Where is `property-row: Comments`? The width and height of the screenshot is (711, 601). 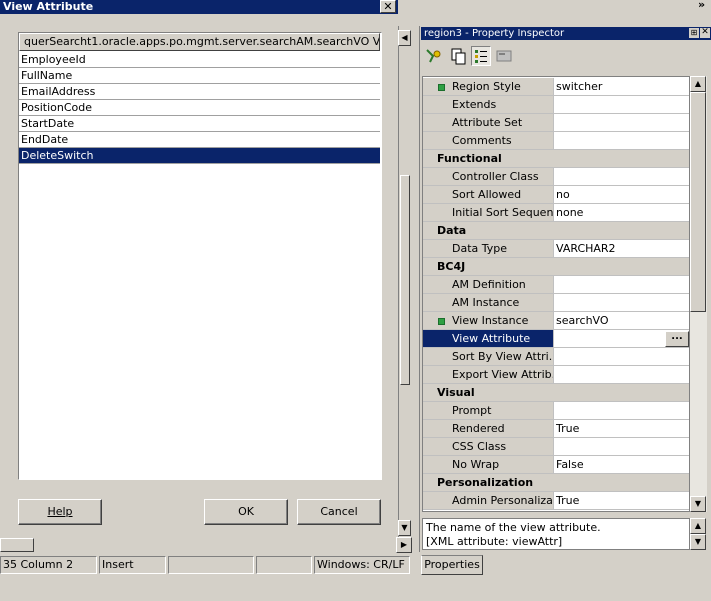
property-row: Comments is located at coordinates (556, 141).